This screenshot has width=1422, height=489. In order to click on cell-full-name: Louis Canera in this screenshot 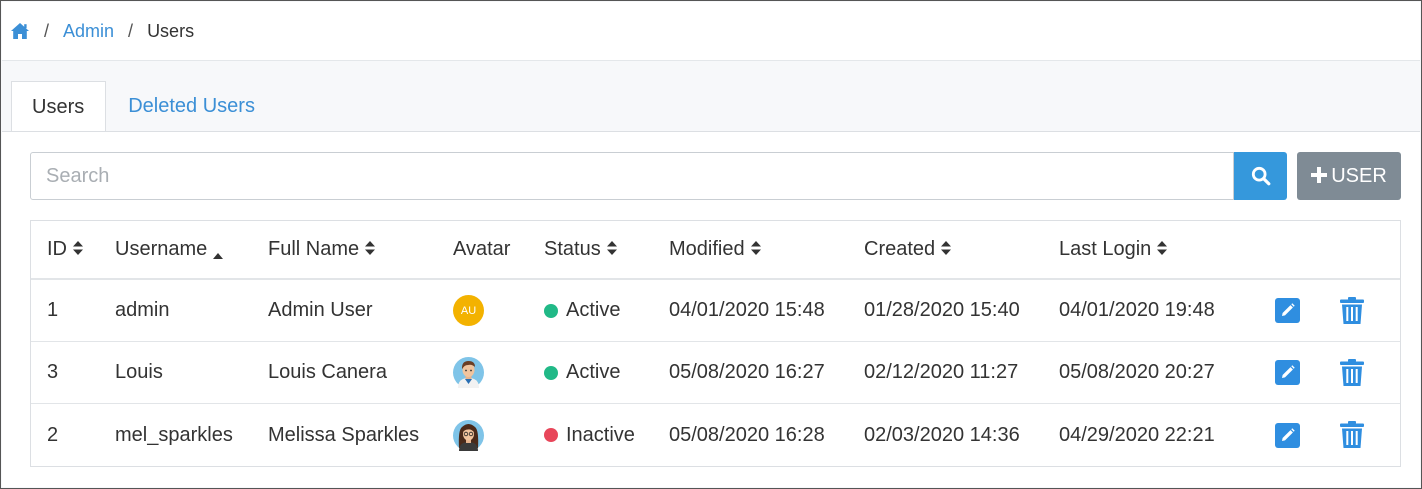, I will do `click(327, 372)`.